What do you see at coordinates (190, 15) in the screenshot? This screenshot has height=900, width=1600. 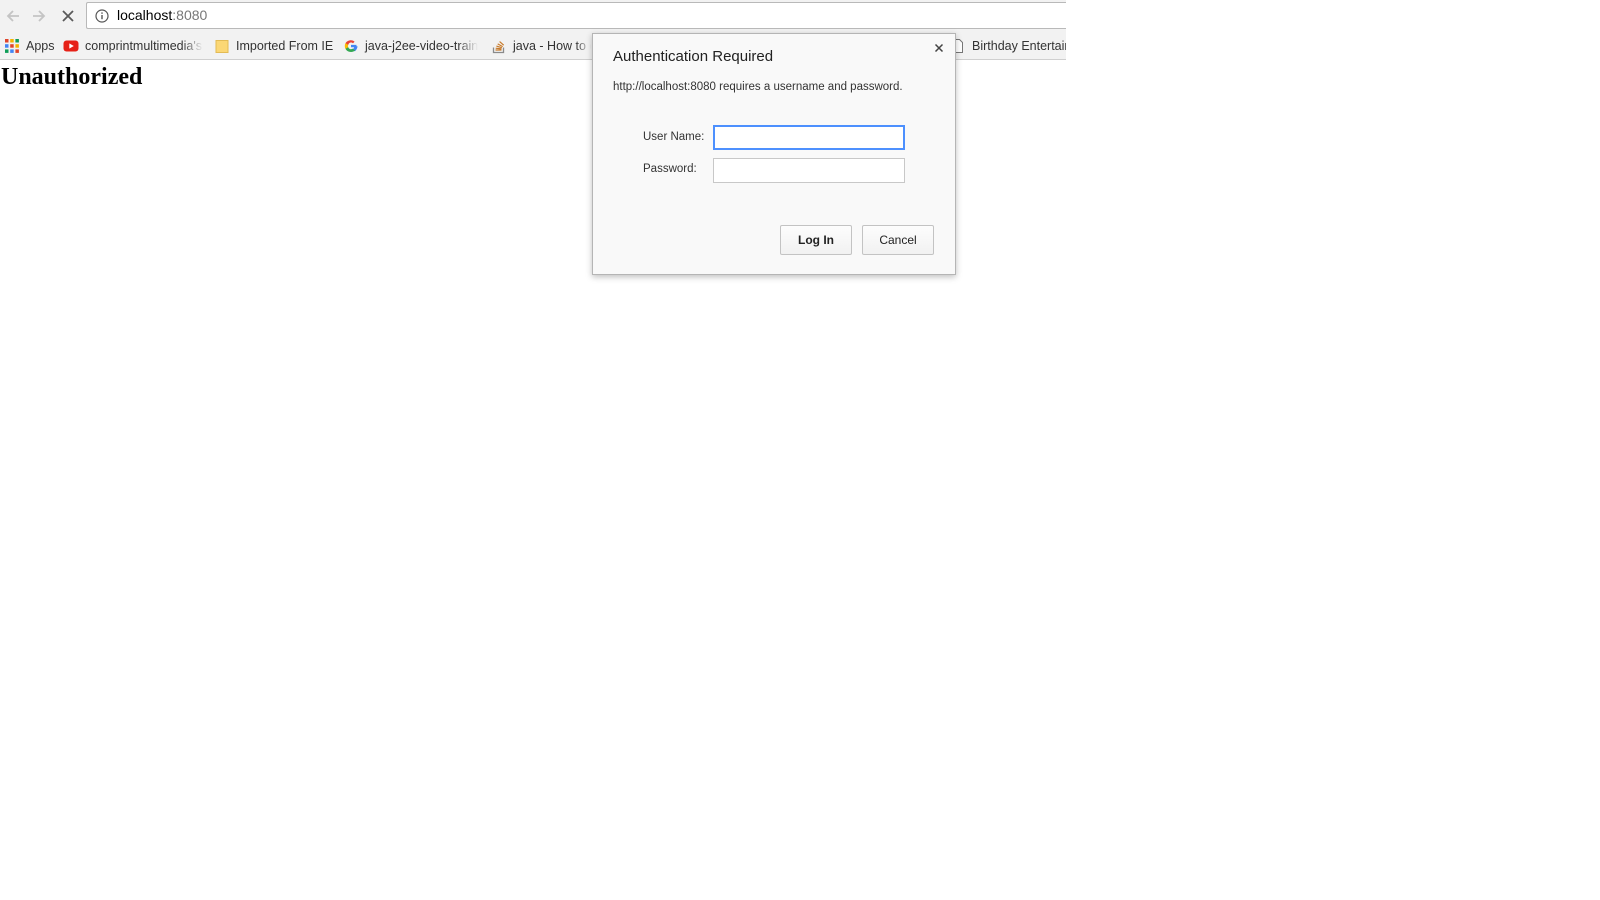 I see `url-port: :8080` at bounding box center [190, 15].